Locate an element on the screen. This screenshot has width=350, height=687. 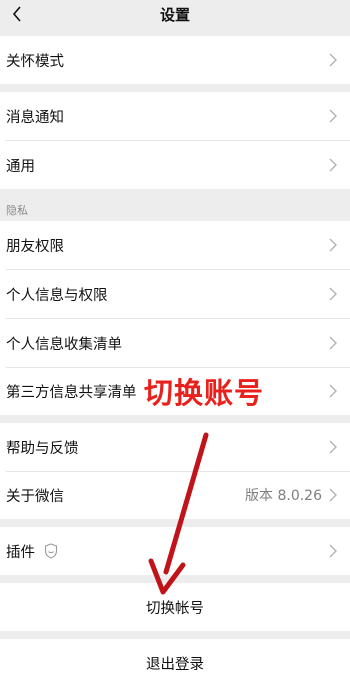
switch-account-label: 切换帐号 is located at coordinates (175, 609).